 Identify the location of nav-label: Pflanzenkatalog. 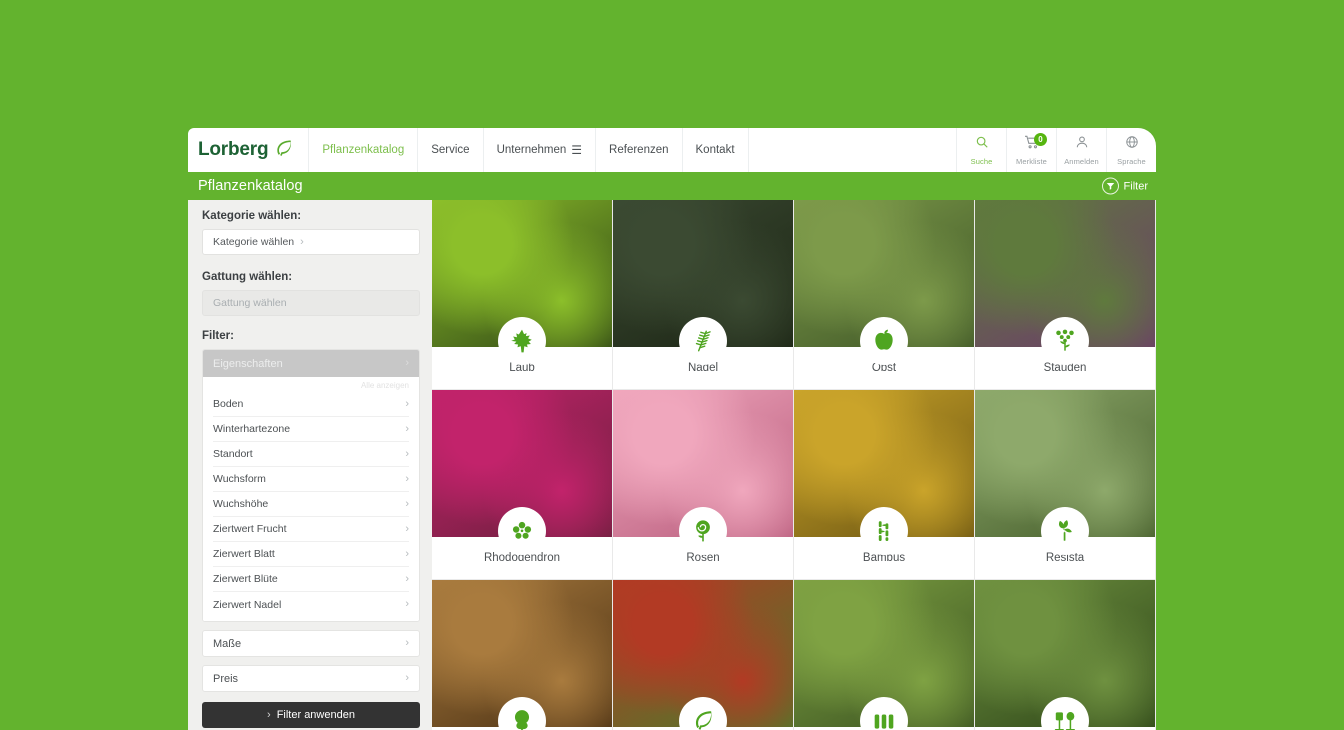
(363, 150).